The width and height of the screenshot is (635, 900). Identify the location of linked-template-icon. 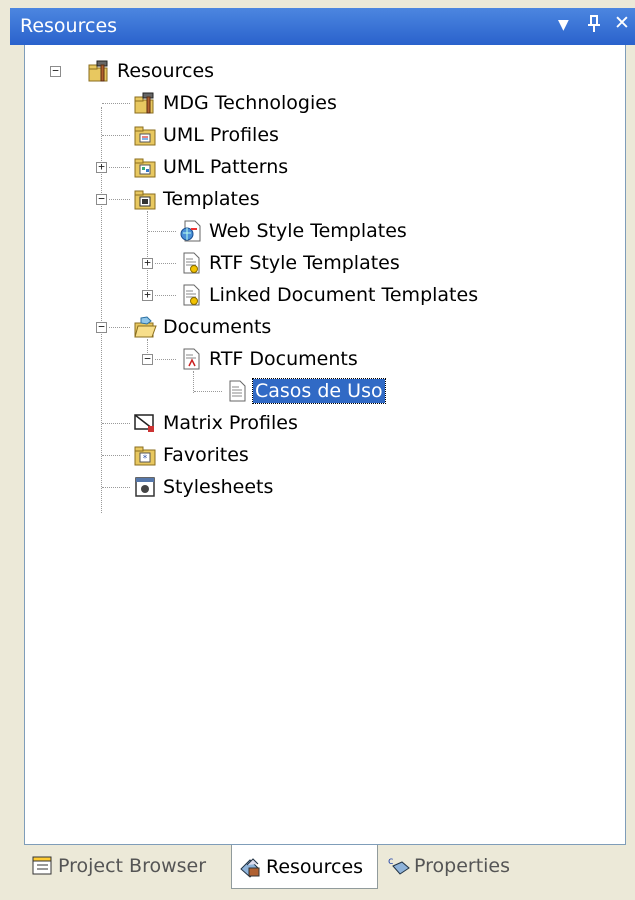
(191, 295).